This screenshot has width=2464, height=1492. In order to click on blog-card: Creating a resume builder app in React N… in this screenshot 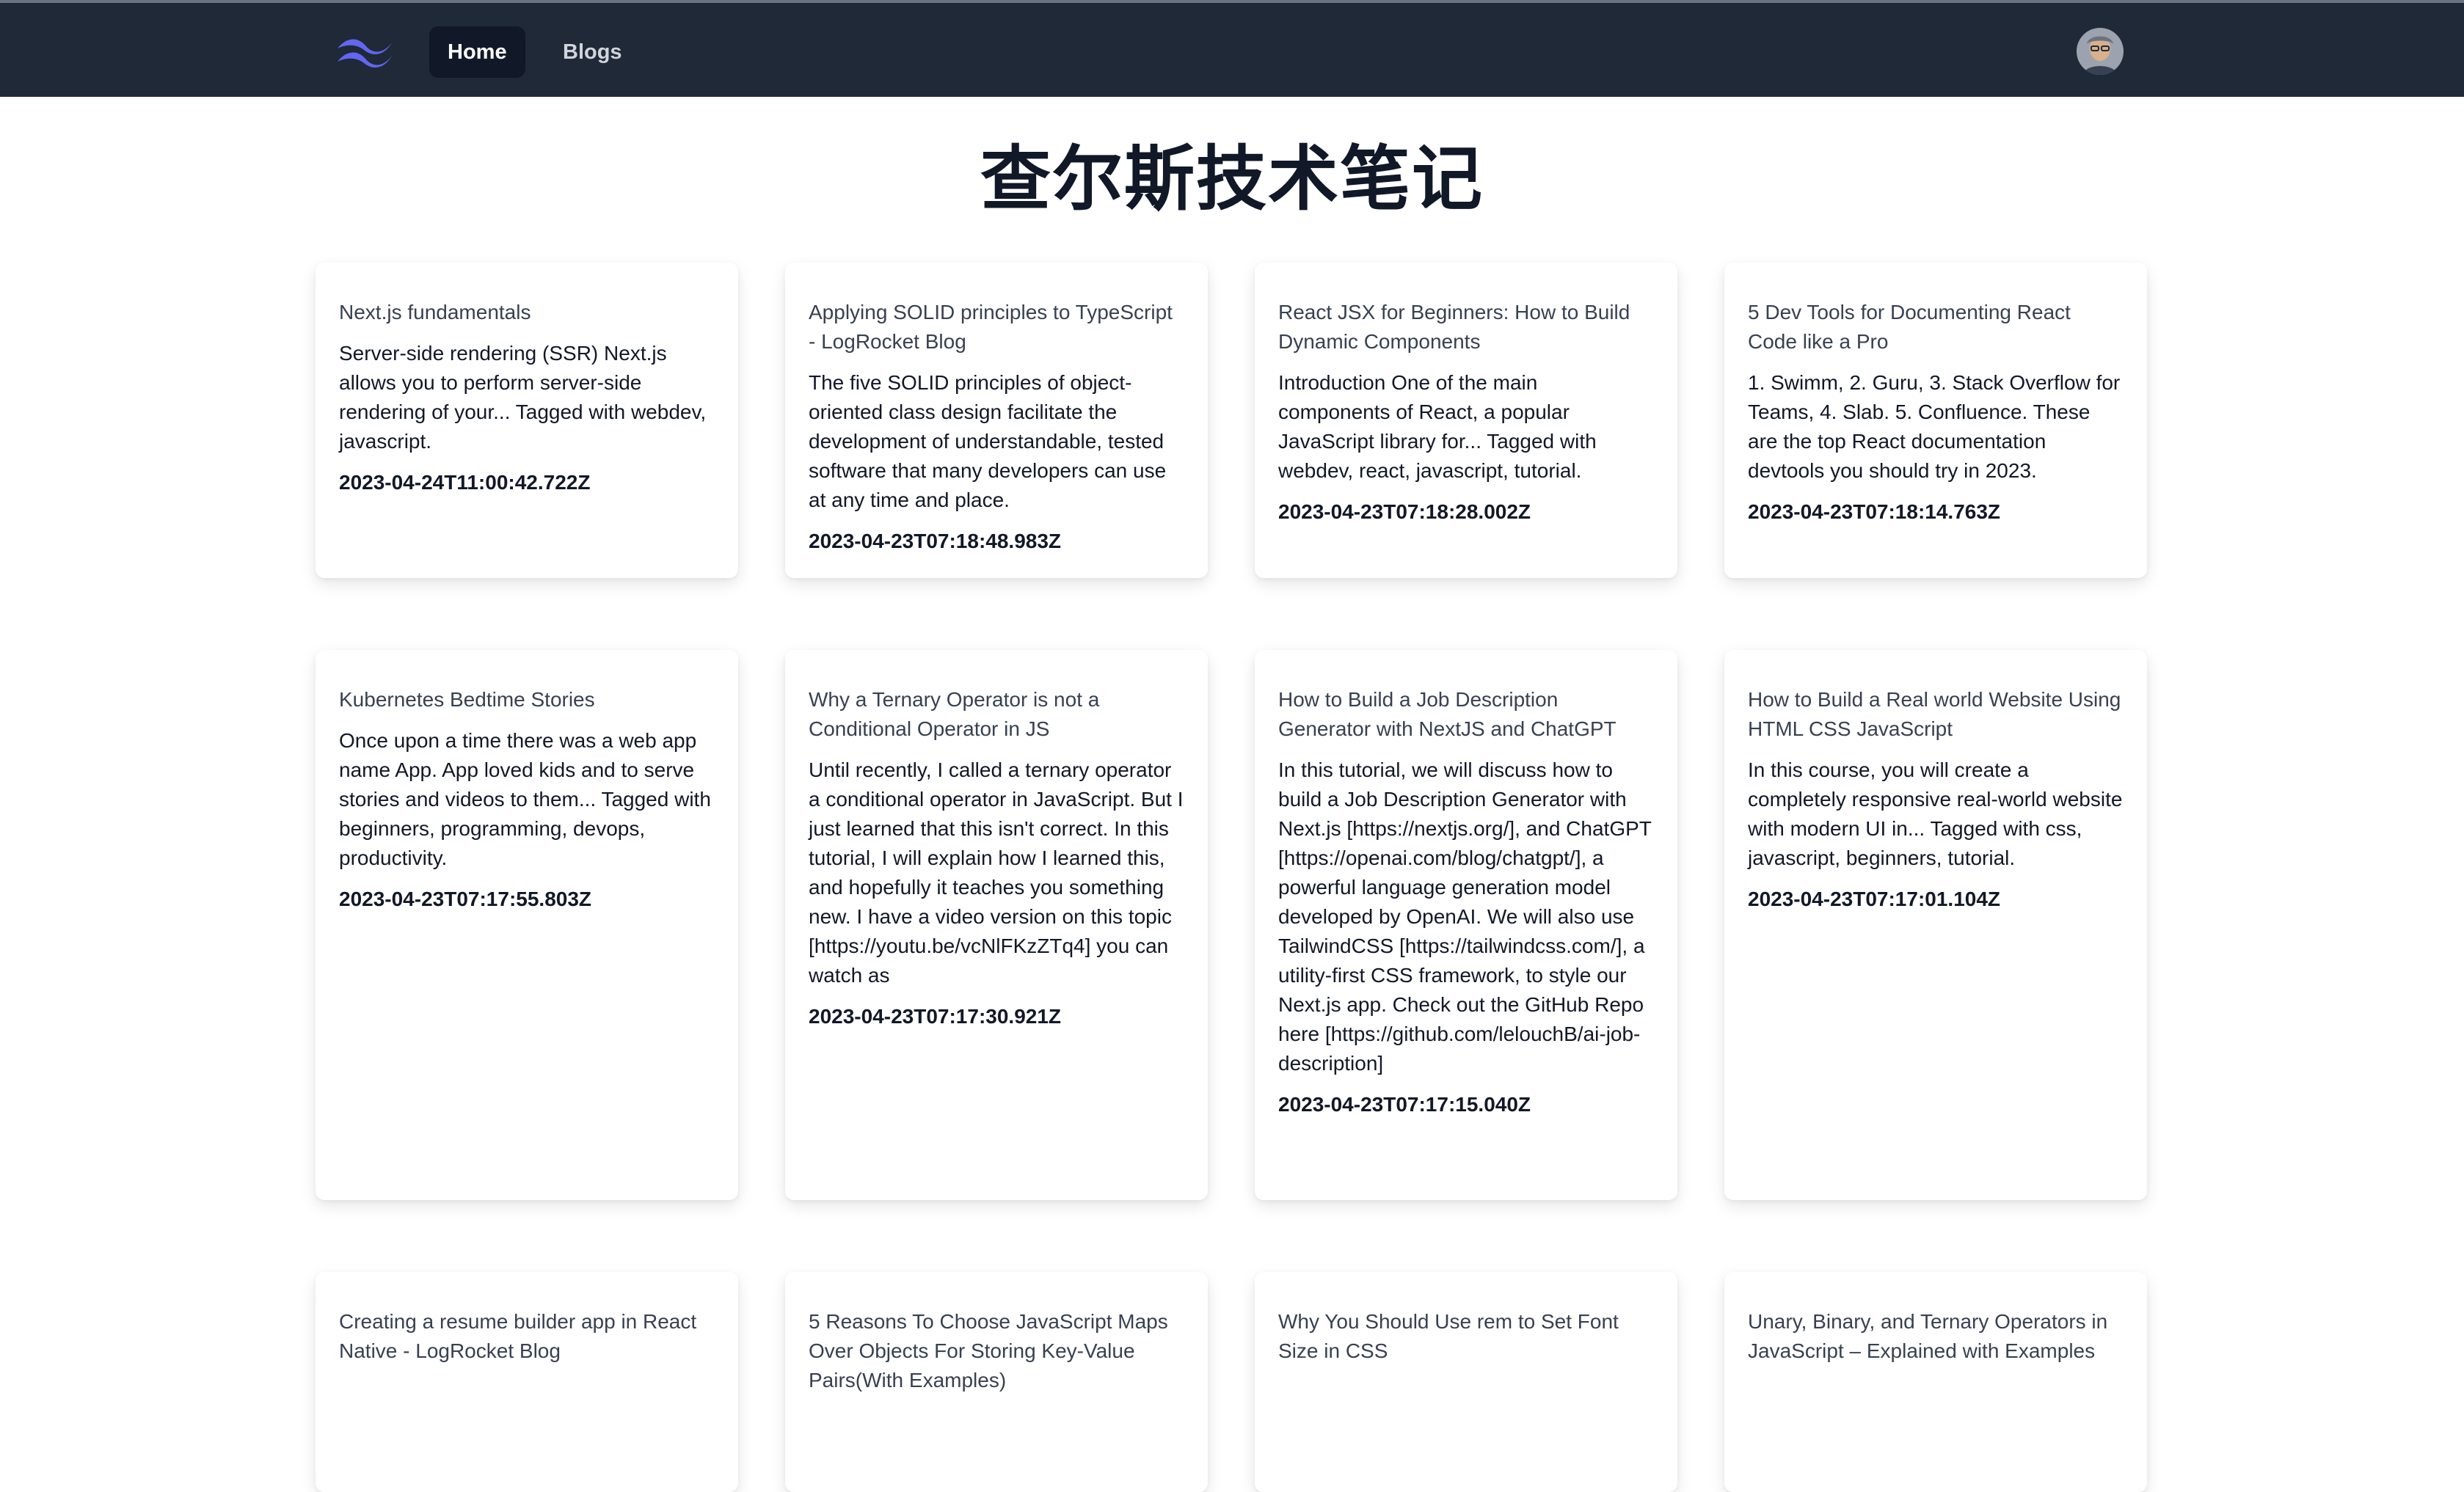, I will do `click(527, 1382)`.